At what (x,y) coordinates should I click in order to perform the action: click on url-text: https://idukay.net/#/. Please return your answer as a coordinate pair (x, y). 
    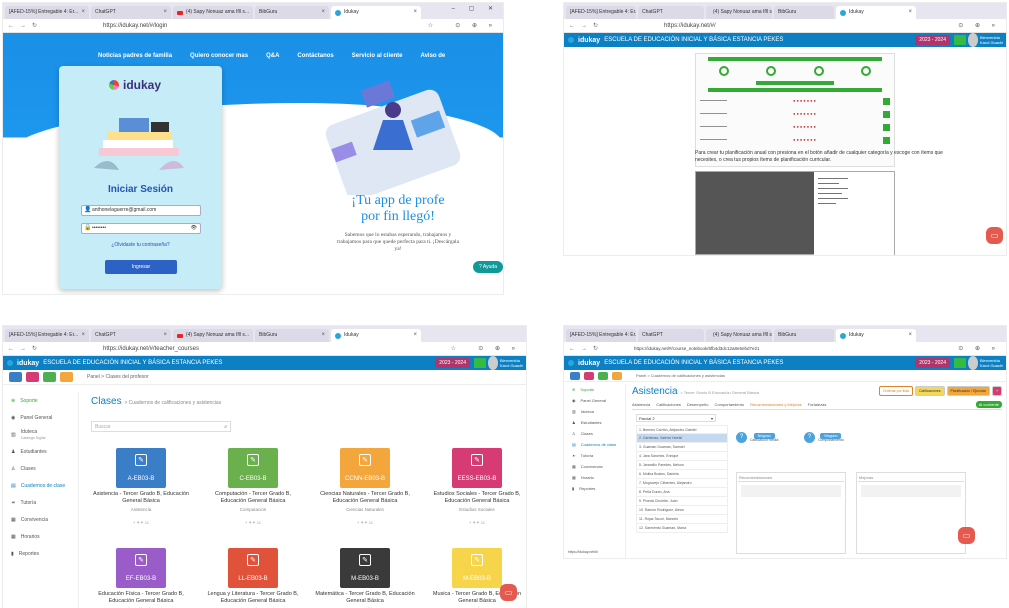
    Looking at the image, I should click on (690, 26).